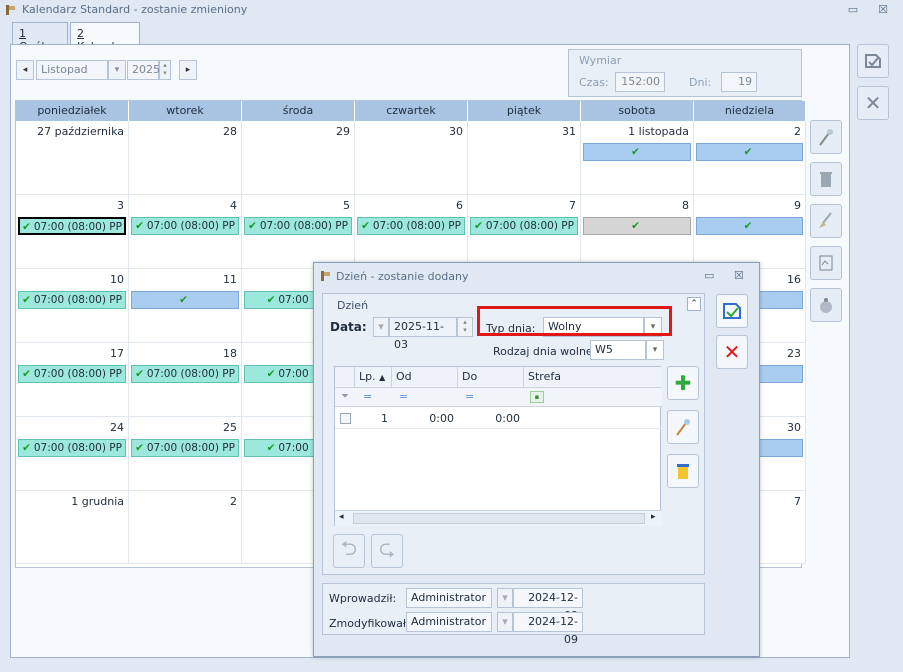 This screenshot has height=672, width=903. I want to click on calendar-day: 29, so click(298, 158).